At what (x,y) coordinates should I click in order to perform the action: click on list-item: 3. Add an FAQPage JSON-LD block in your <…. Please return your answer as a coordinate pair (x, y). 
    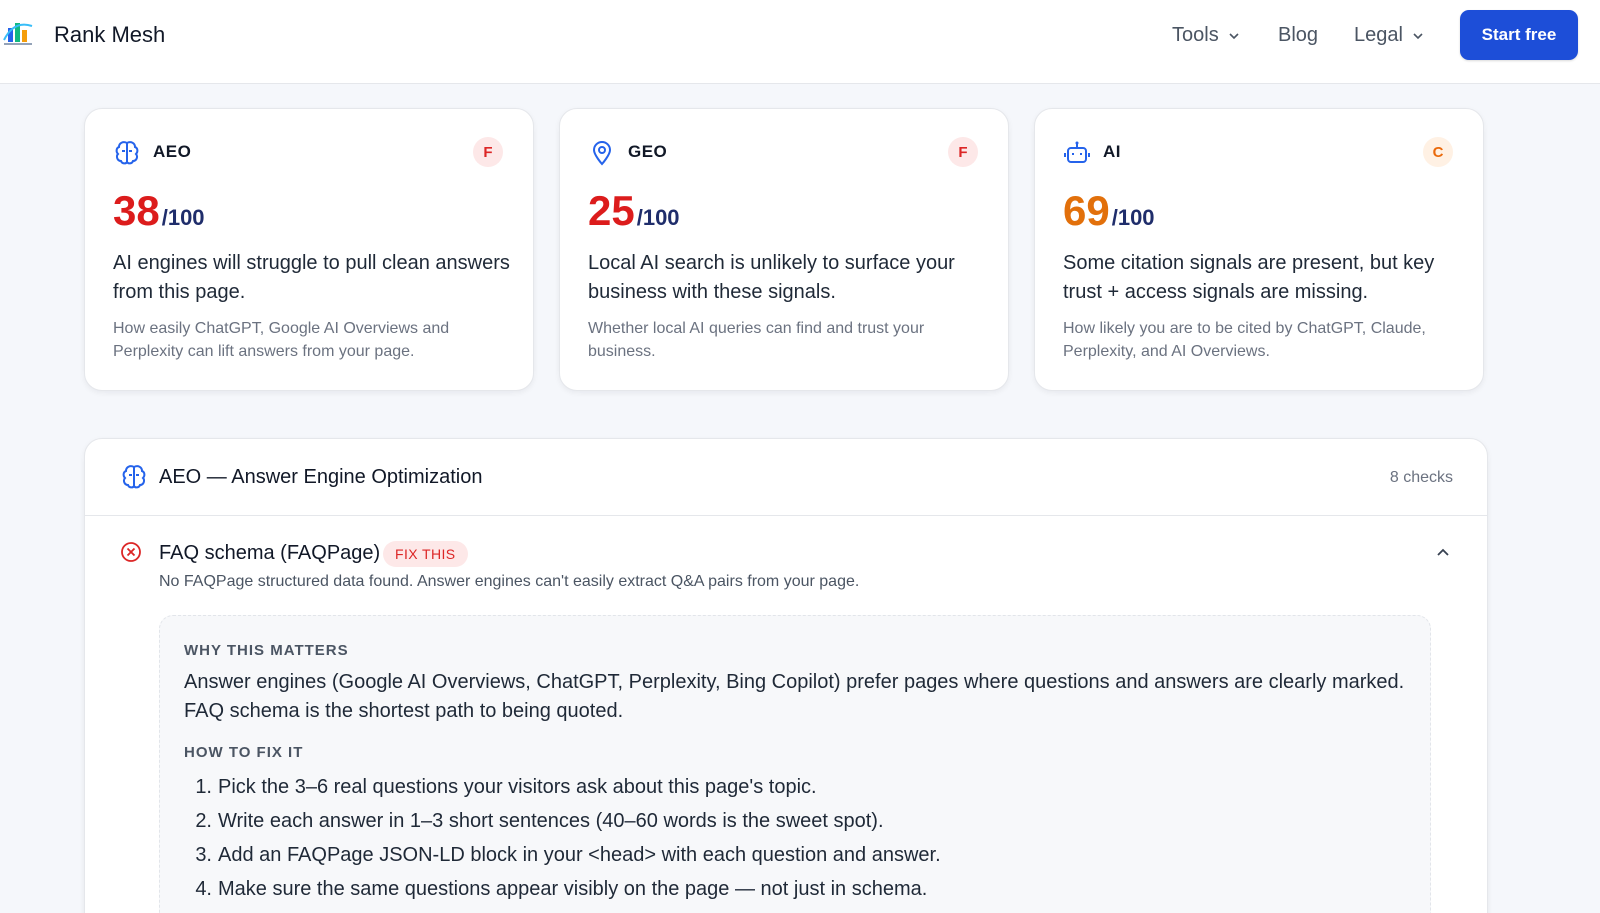
    Looking at the image, I should click on (568, 855).